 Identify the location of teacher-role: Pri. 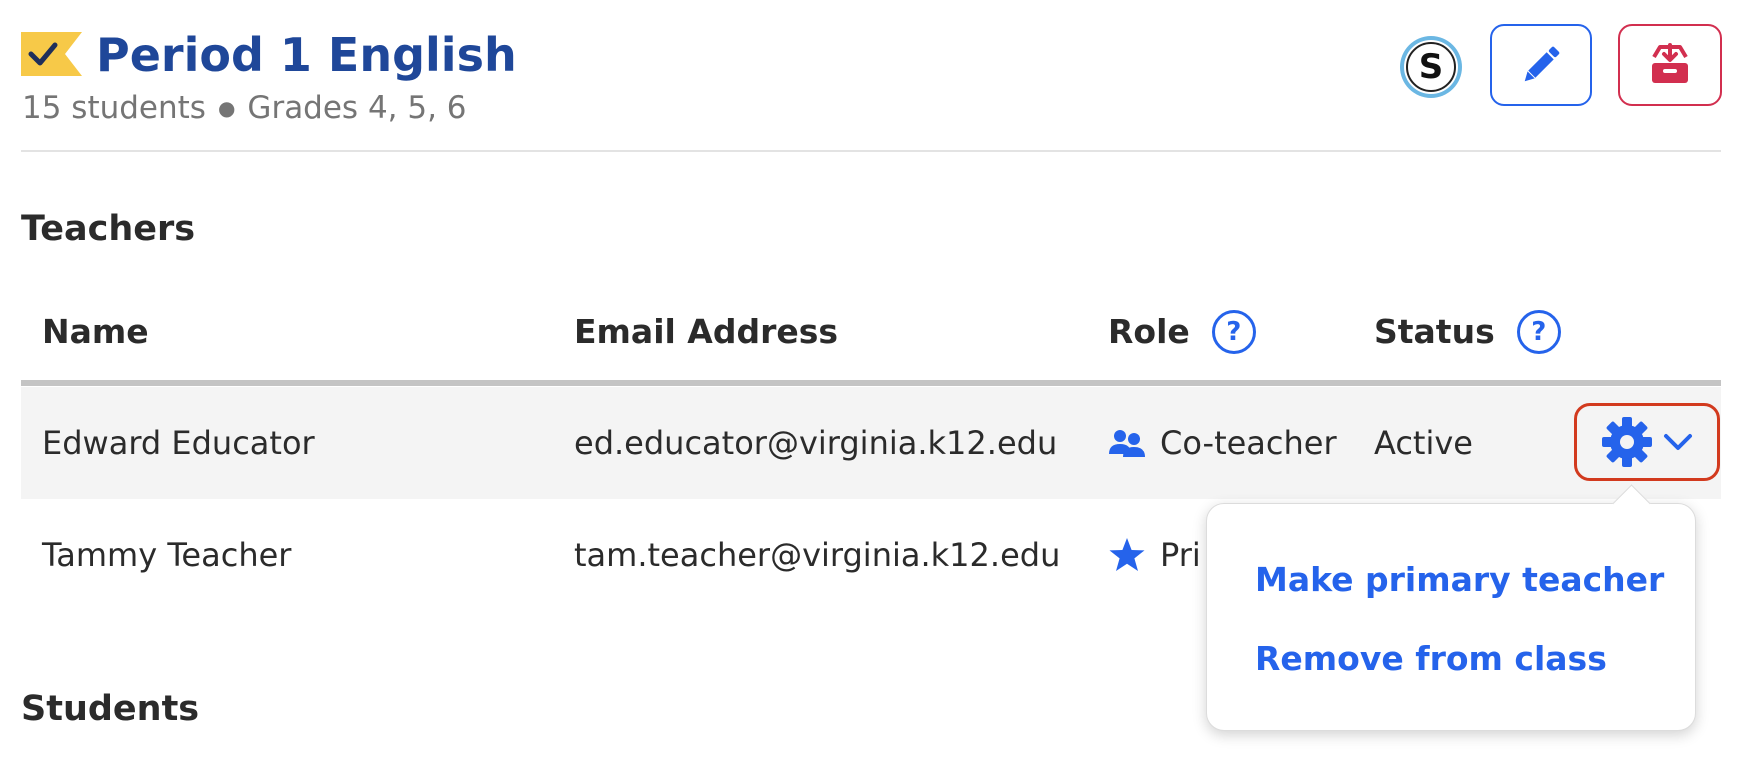
(1154, 555).